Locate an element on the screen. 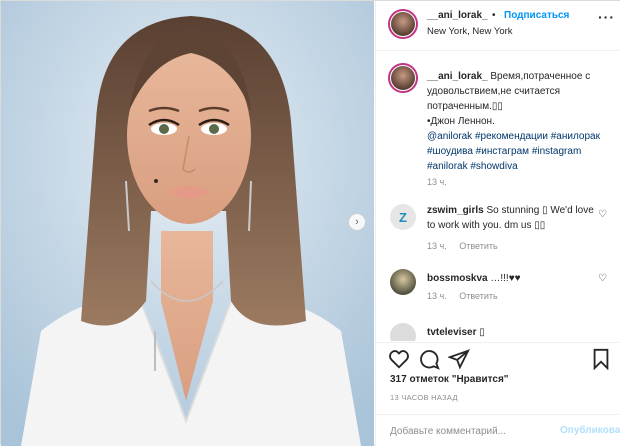 This screenshot has height=446, width=620. chevron-right-icon: › is located at coordinates (357, 222).